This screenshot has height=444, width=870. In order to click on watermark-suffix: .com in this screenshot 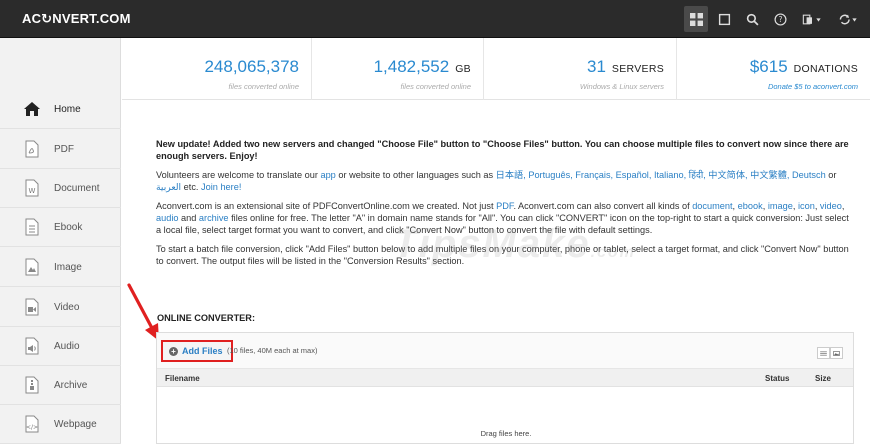, I will do `click(613, 252)`.